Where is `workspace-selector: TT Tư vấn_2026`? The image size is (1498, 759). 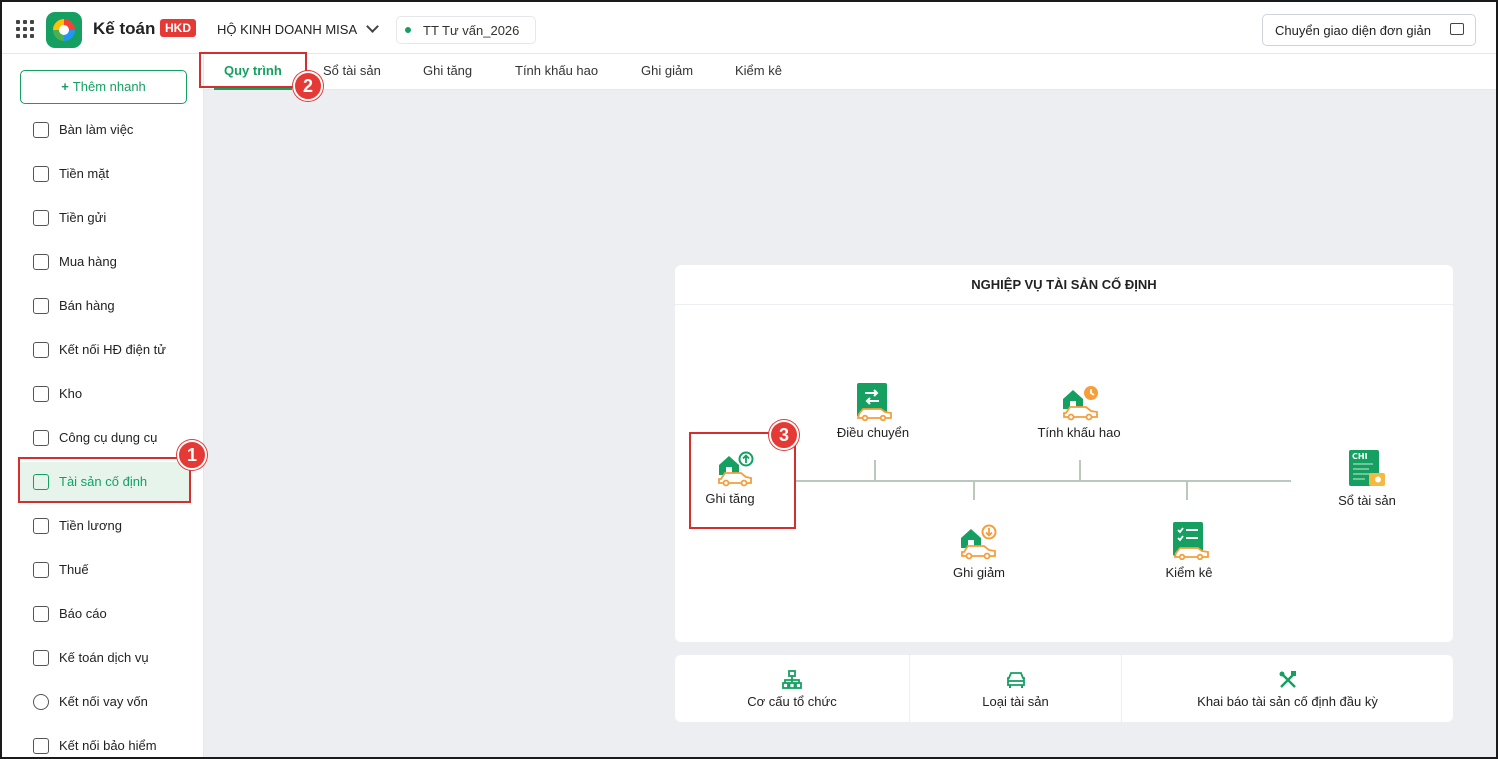
workspace-selector: TT Tư vấn_2026 is located at coordinates (466, 30).